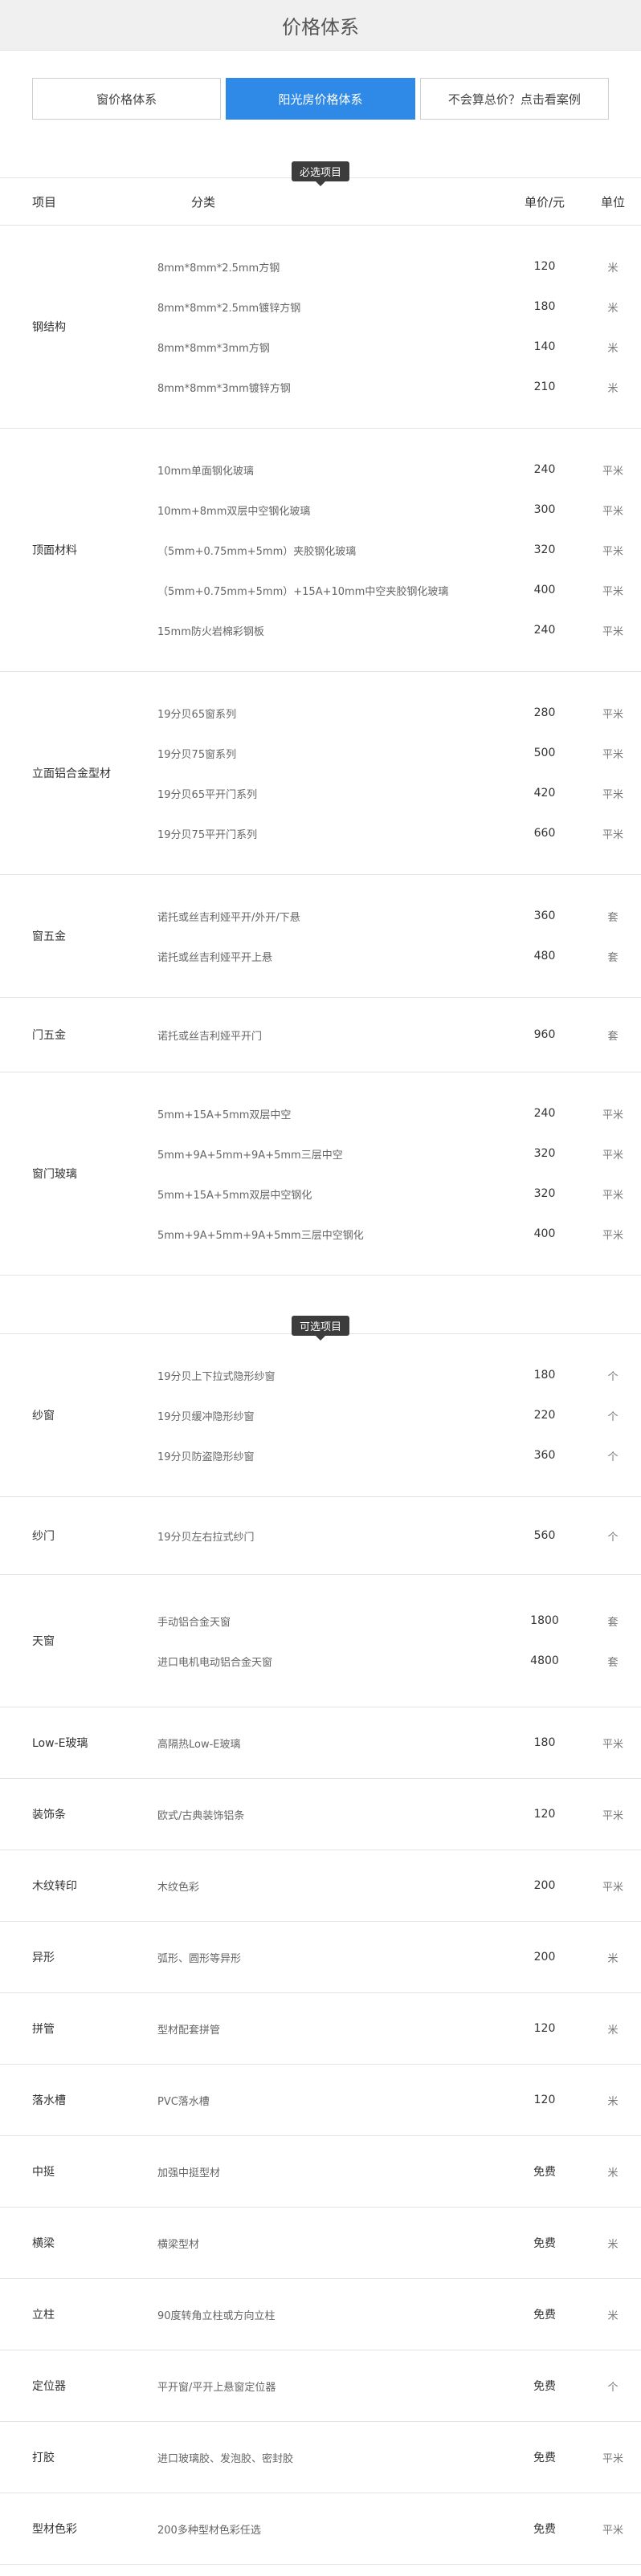 The height and width of the screenshot is (2576, 641). I want to click on price-group: 木纹转印 木纹色彩 200 平米, so click(320, 1886).